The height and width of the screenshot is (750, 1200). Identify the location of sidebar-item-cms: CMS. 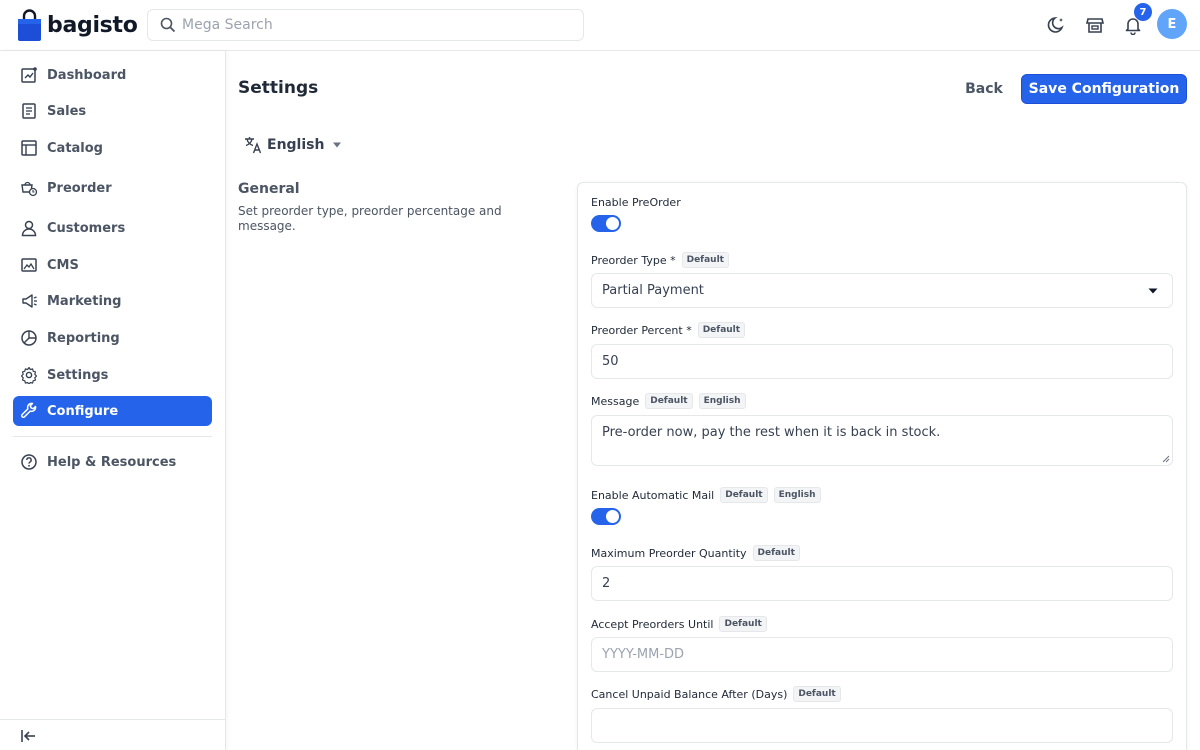
(112, 265).